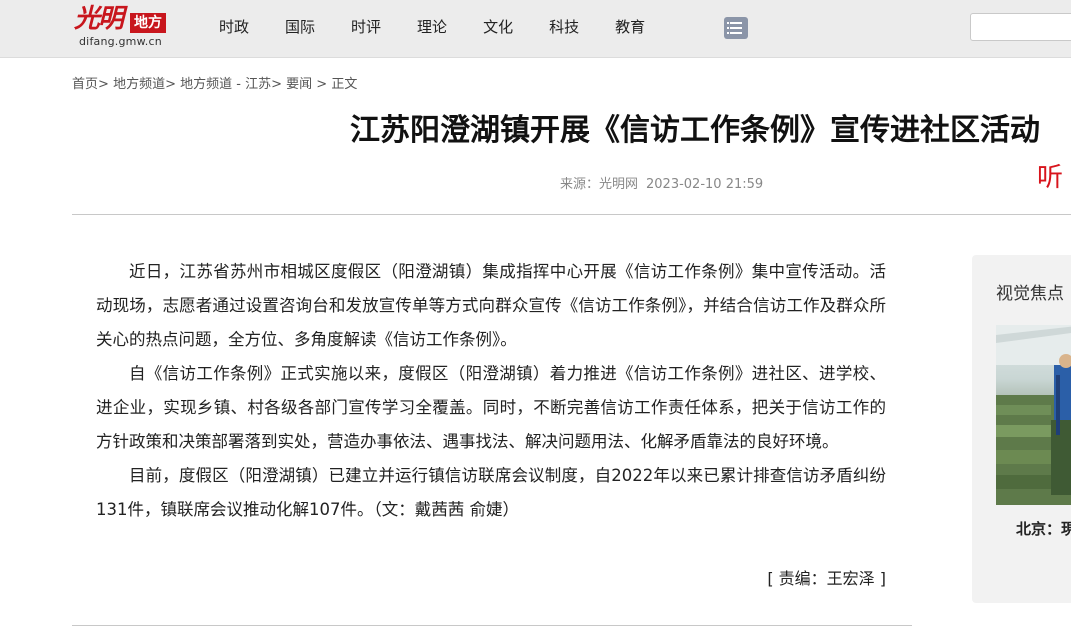  What do you see at coordinates (1050, 178) in the screenshot?
I see `listen-button: 听` at bounding box center [1050, 178].